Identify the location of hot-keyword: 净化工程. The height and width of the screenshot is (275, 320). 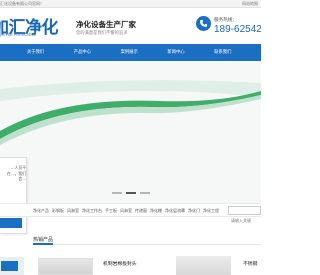
(211, 211).